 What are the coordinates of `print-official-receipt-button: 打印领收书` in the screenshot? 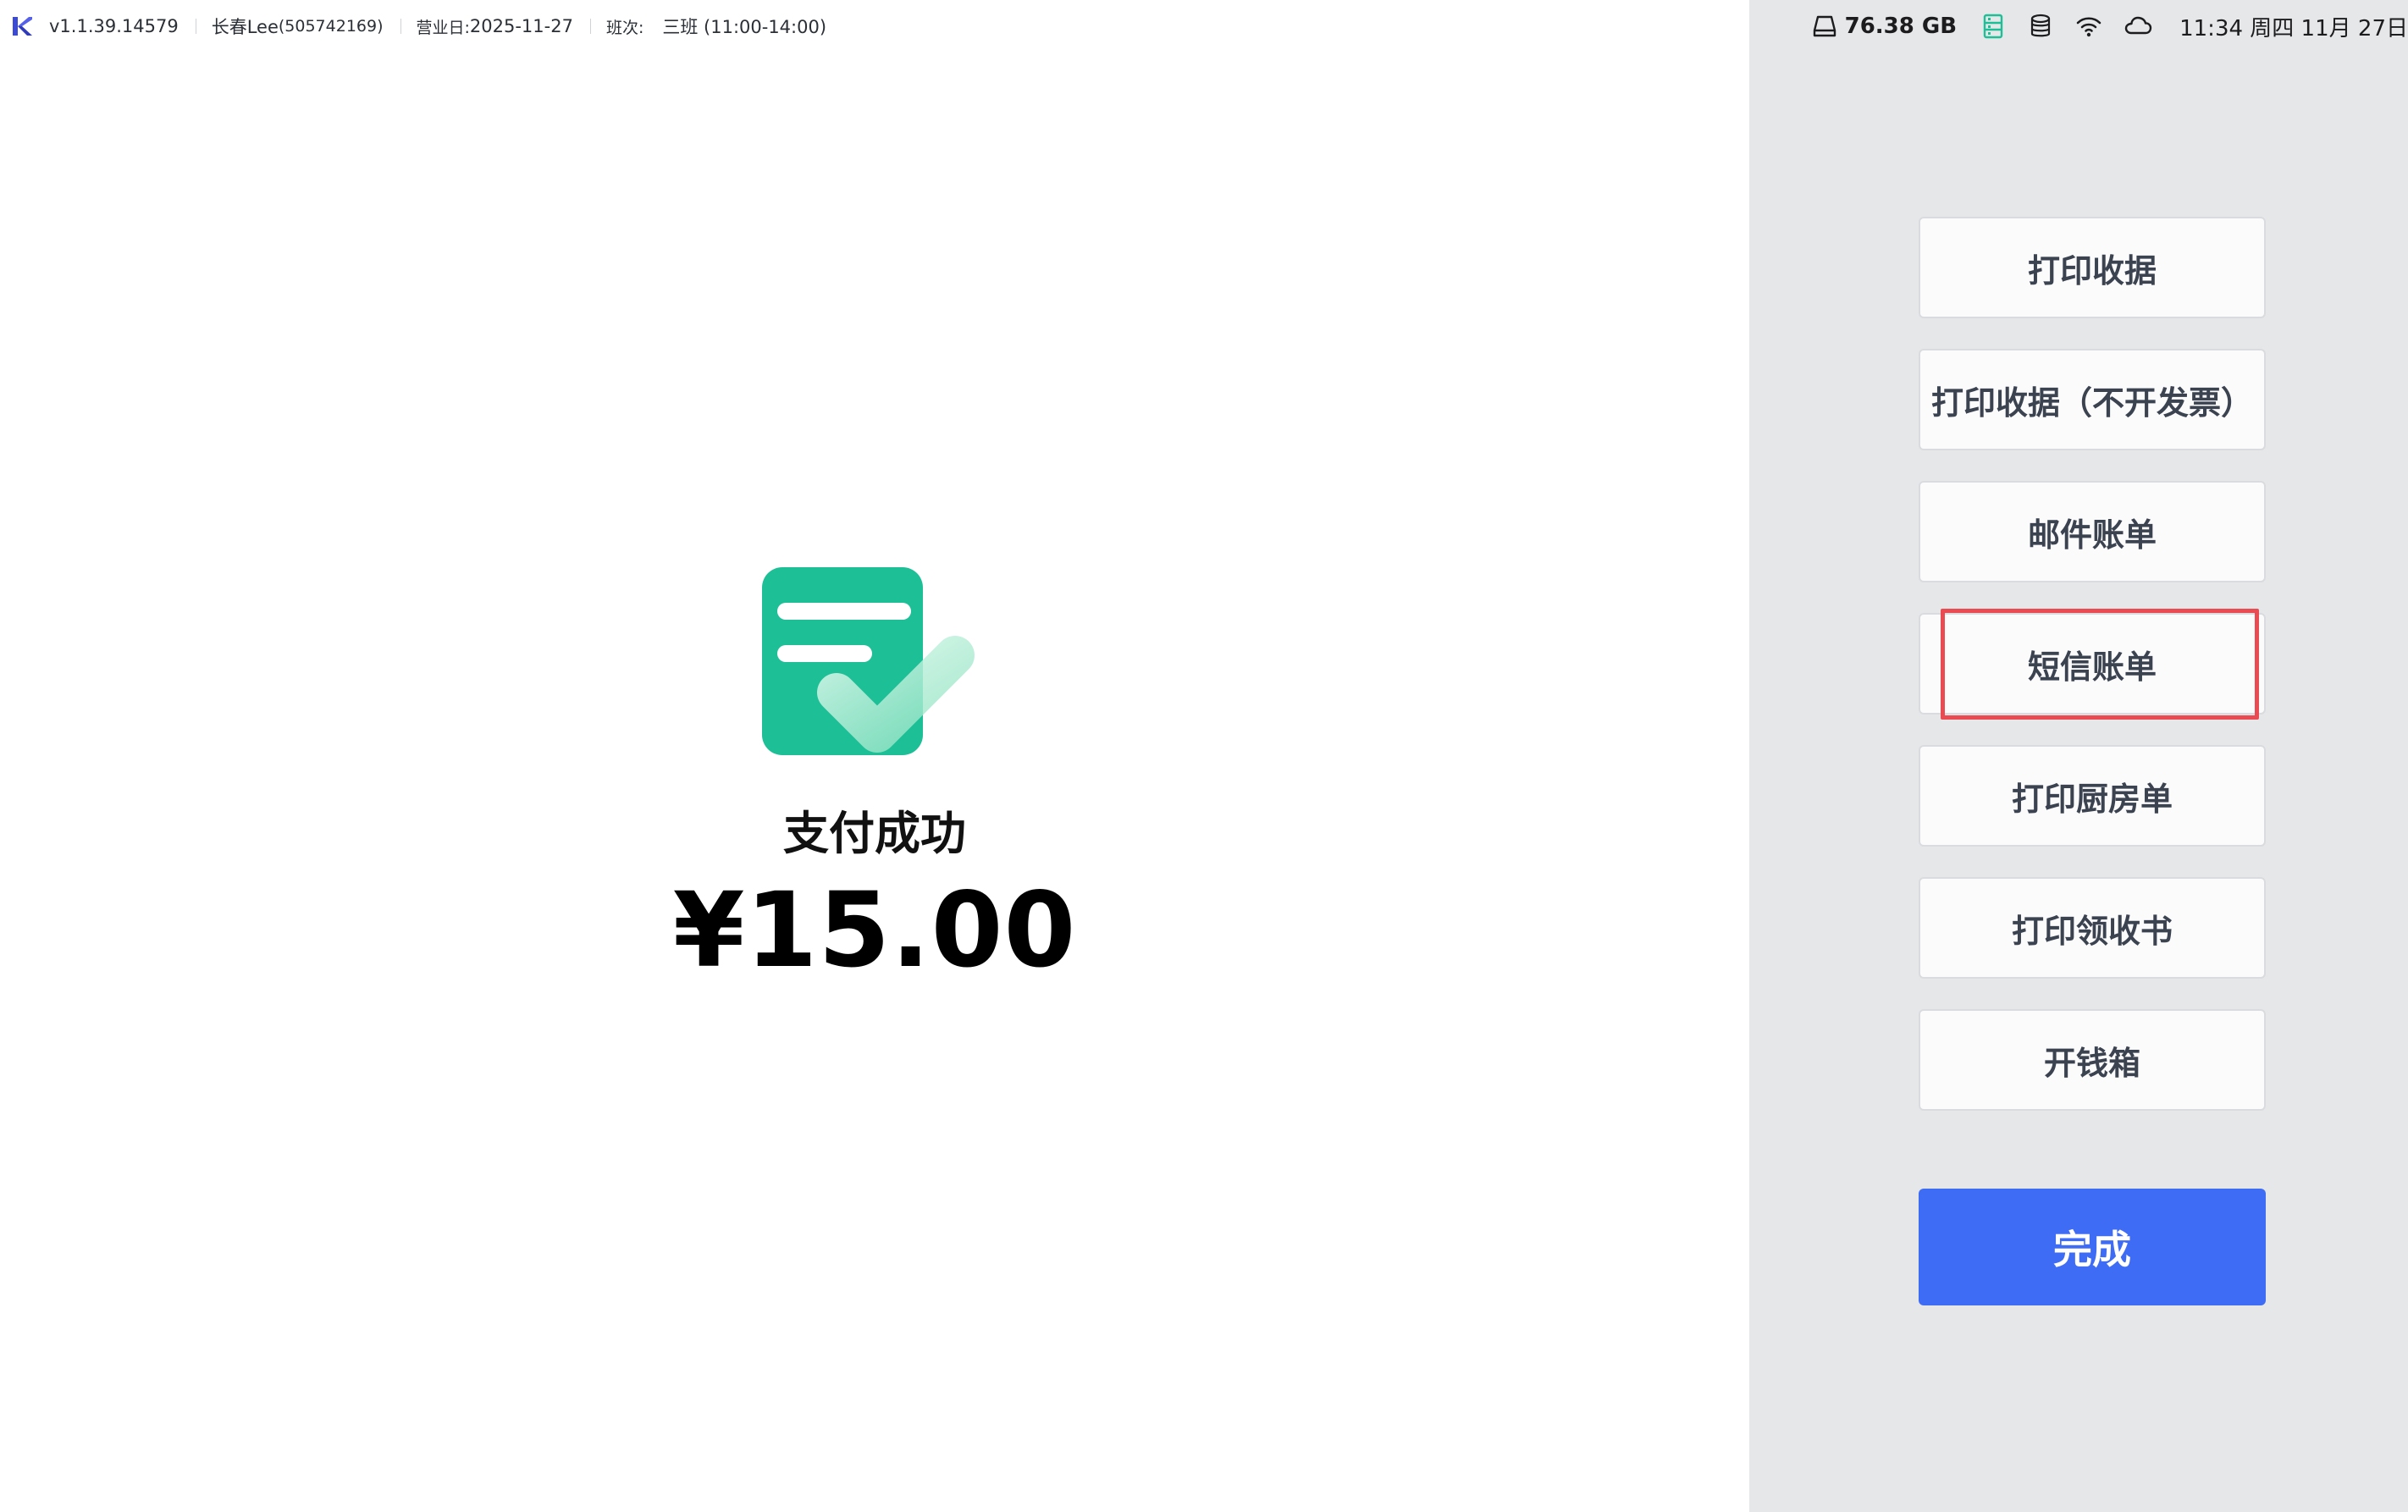 It's located at (2092, 928).